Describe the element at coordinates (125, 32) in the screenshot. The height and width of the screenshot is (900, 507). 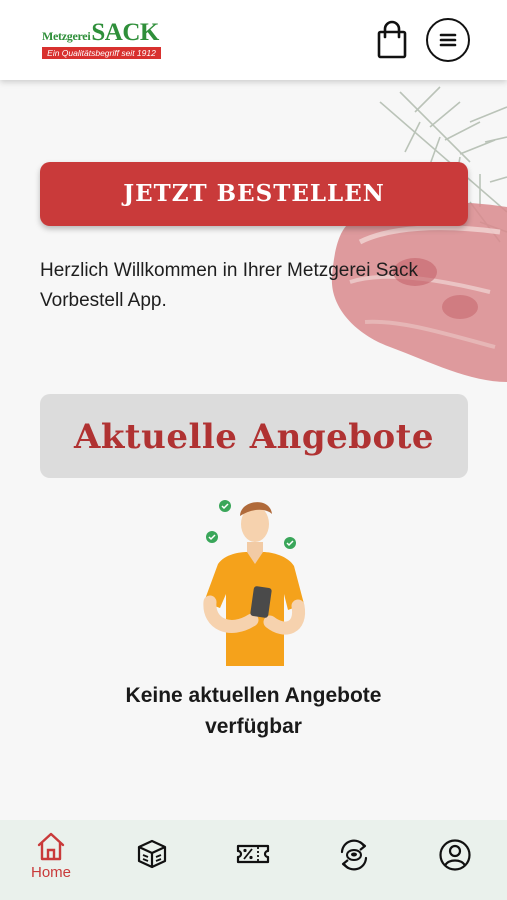
I see `logo-name: SACK` at that location.